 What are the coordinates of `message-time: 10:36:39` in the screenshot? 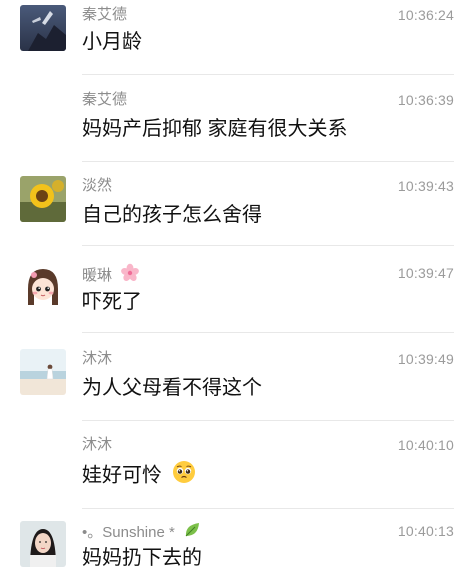 It's located at (425, 100).